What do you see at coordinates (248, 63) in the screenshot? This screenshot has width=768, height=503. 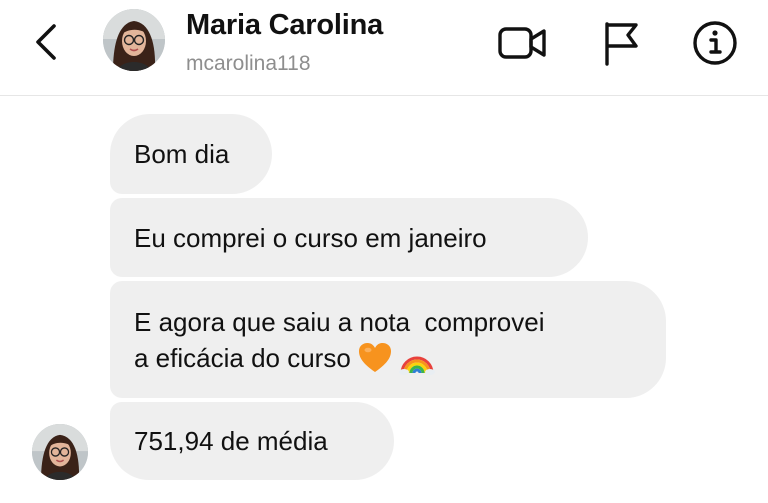 I see `contact-username: mcarolina118` at bounding box center [248, 63].